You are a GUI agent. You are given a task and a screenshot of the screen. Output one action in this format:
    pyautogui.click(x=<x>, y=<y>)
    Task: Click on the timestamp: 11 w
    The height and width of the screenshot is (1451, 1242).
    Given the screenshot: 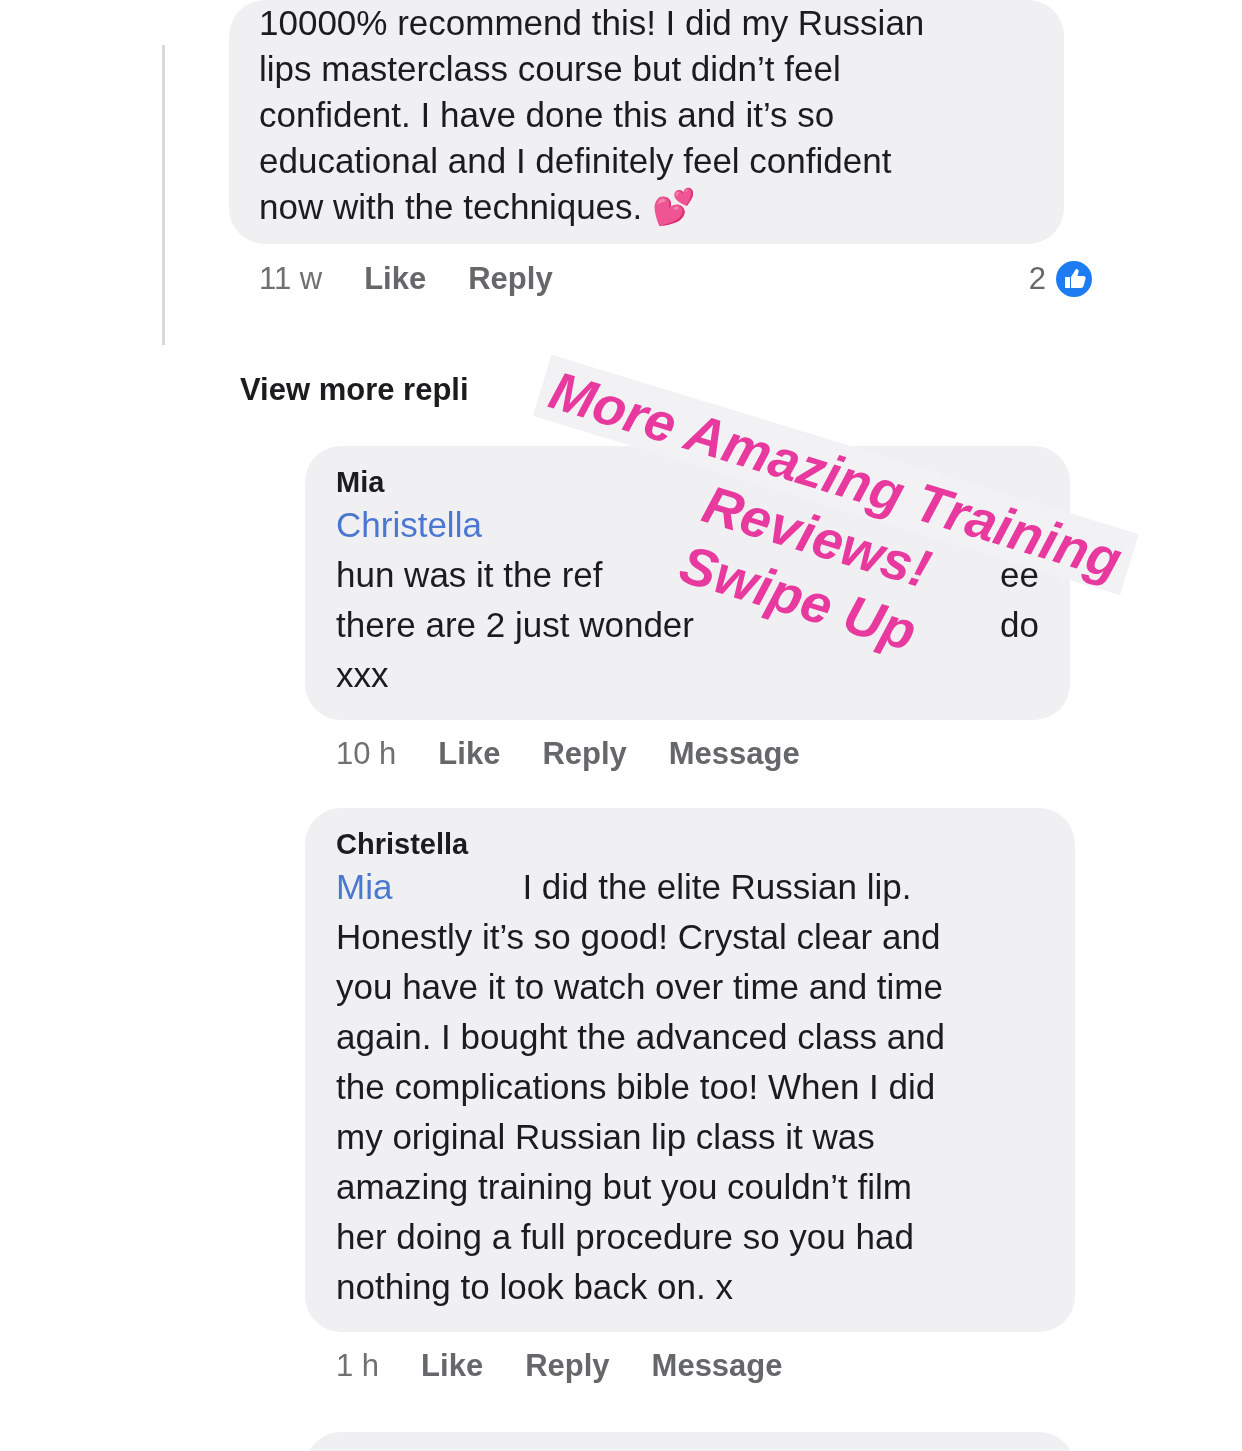 What is the action you would take?
    pyautogui.click(x=291, y=278)
    